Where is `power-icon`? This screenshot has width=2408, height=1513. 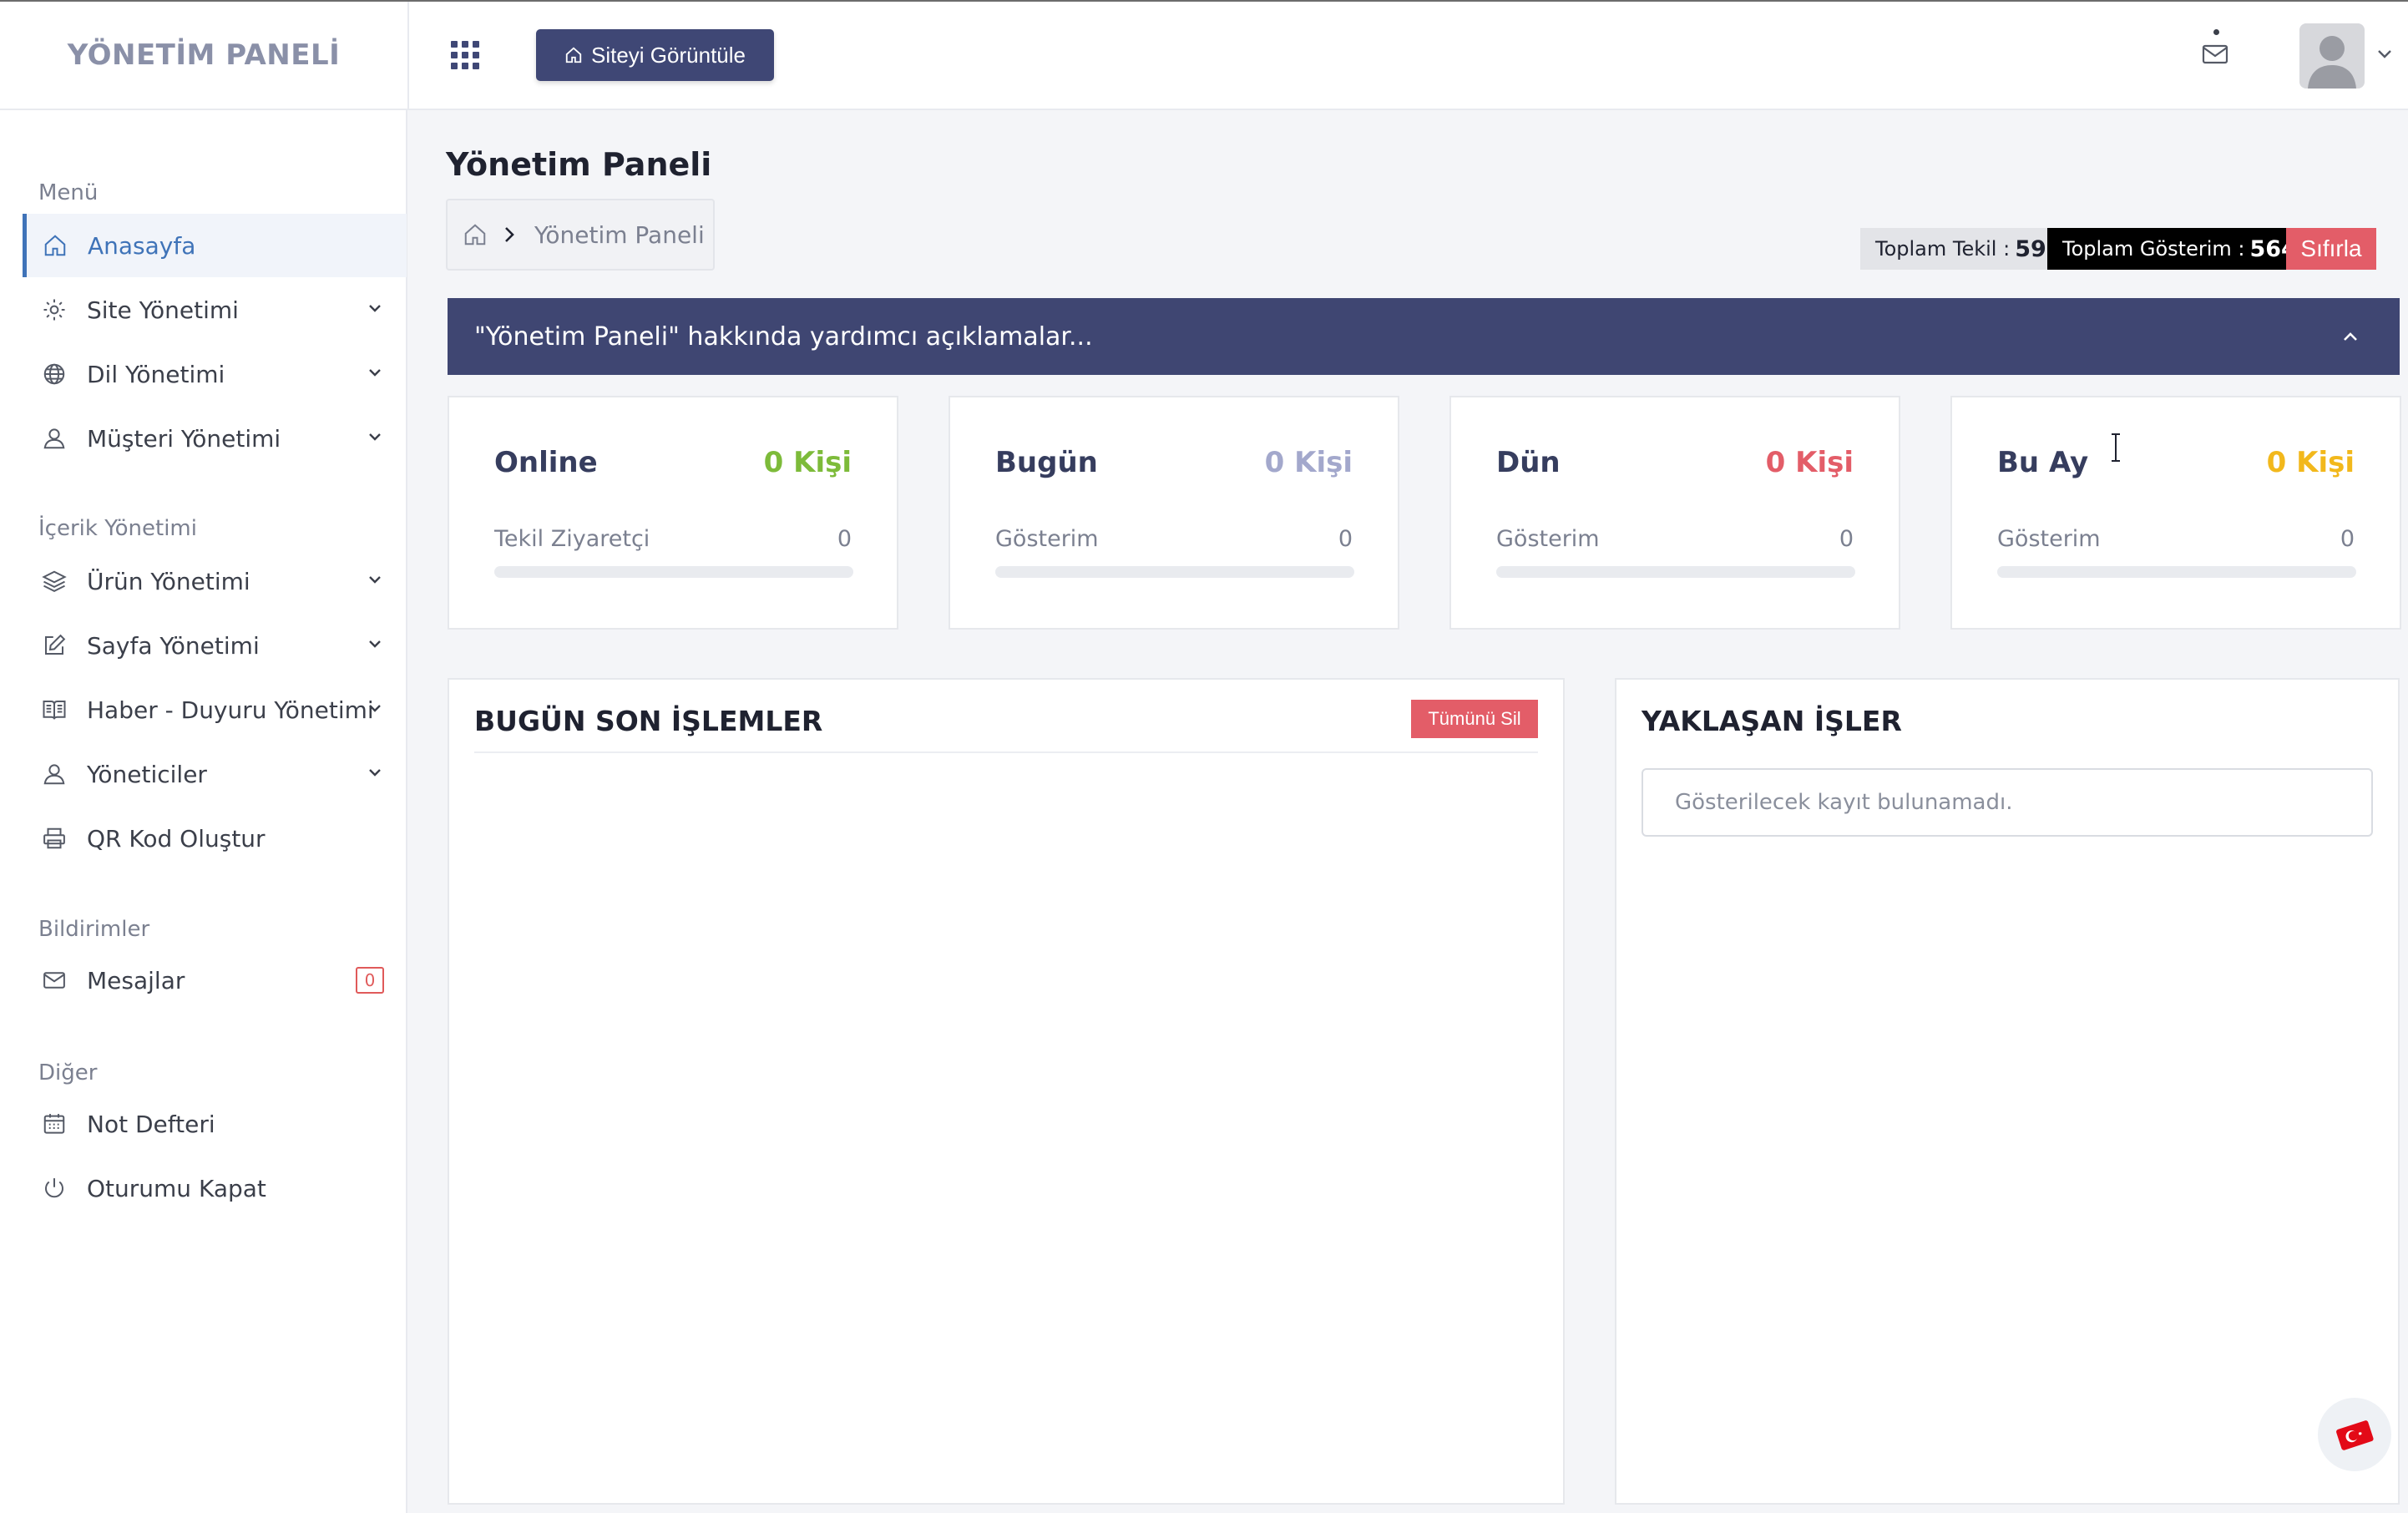 power-icon is located at coordinates (54, 1188).